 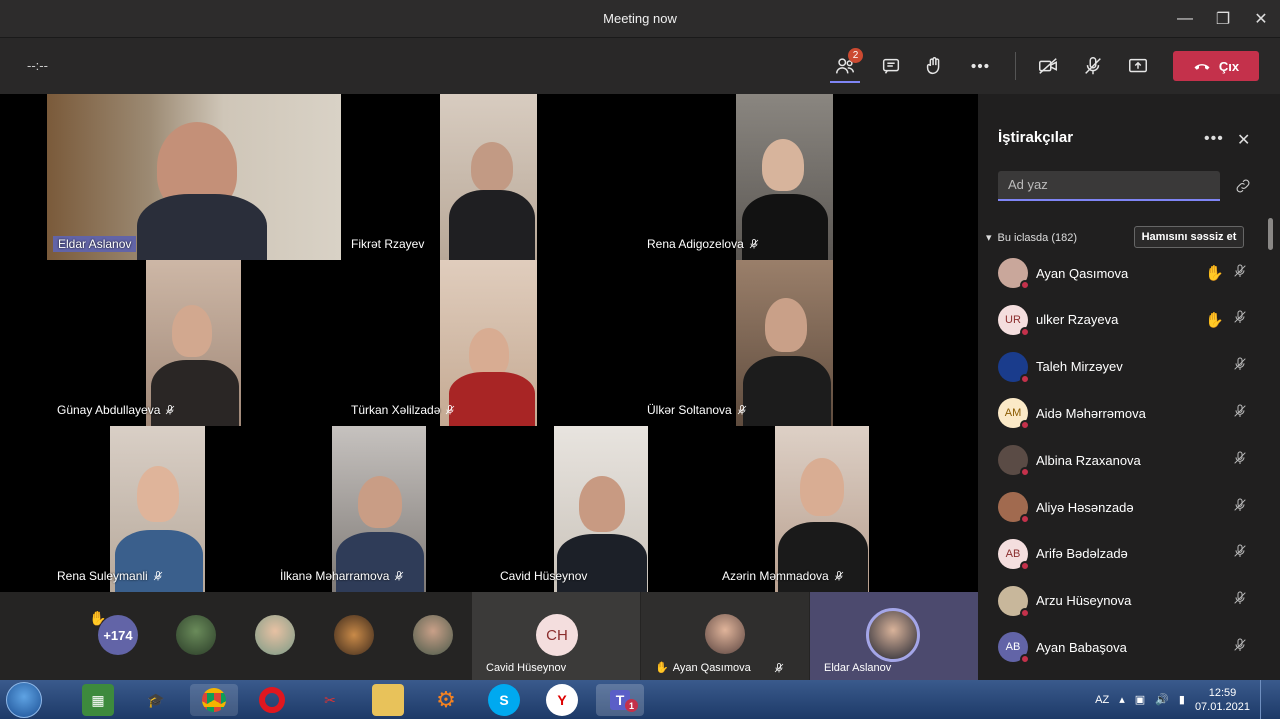 What do you see at coordinates (1048, 66) in the screenshot?
I see `camera-toggle-button` at bounding box center [1048, 66].